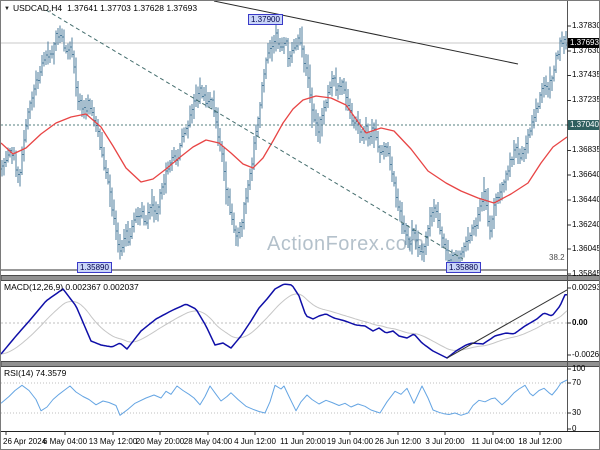 The height and width of the screenshot is (450, 600). I want to click on price-axis-label: 1.36240, so click(586, 224).